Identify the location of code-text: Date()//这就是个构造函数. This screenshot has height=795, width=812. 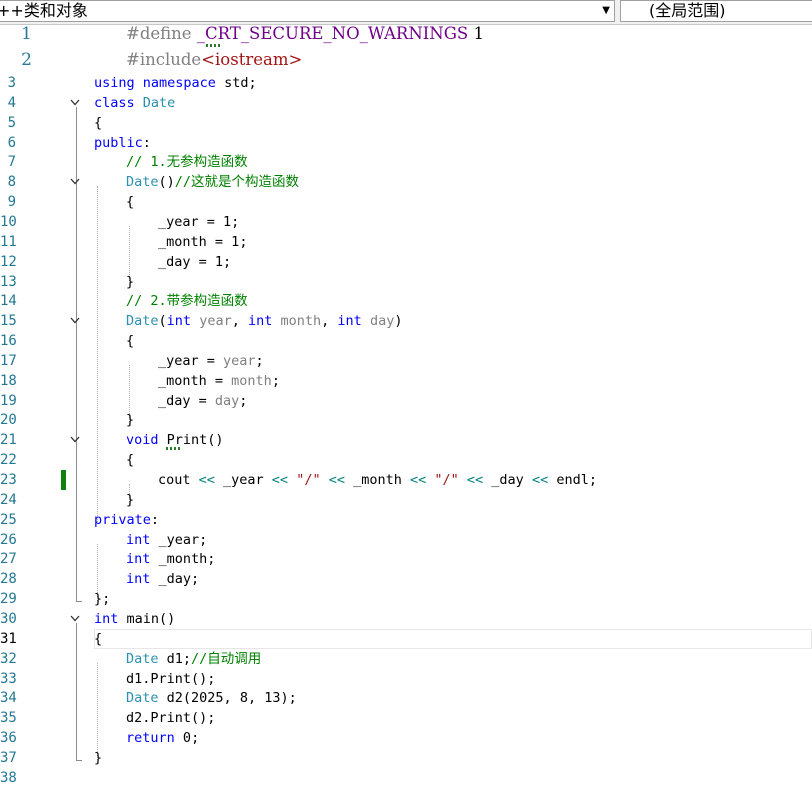
(212, 182).